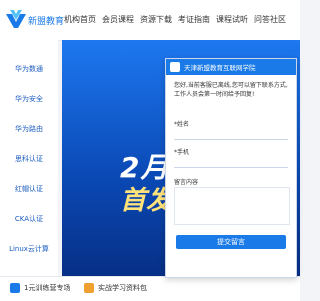 This screenshot has height=301, width=320. Describe the element at coordinates (15, 288) in the screenshot. I see `gift-icon` at that location.